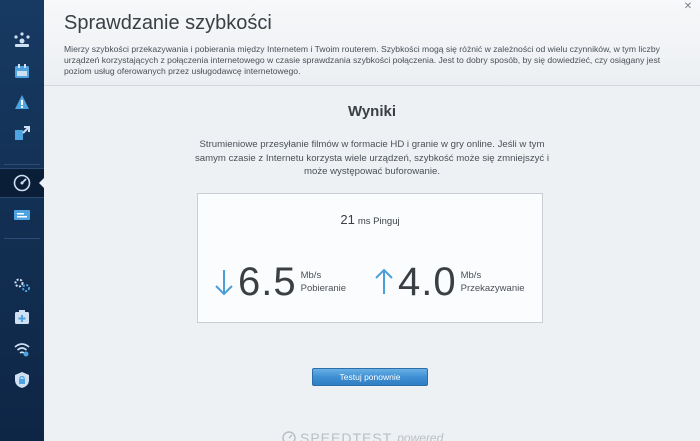  Describe the element at coordinates (372, 111) in the screenshot. I see `results-title: Wyniki` at that location.